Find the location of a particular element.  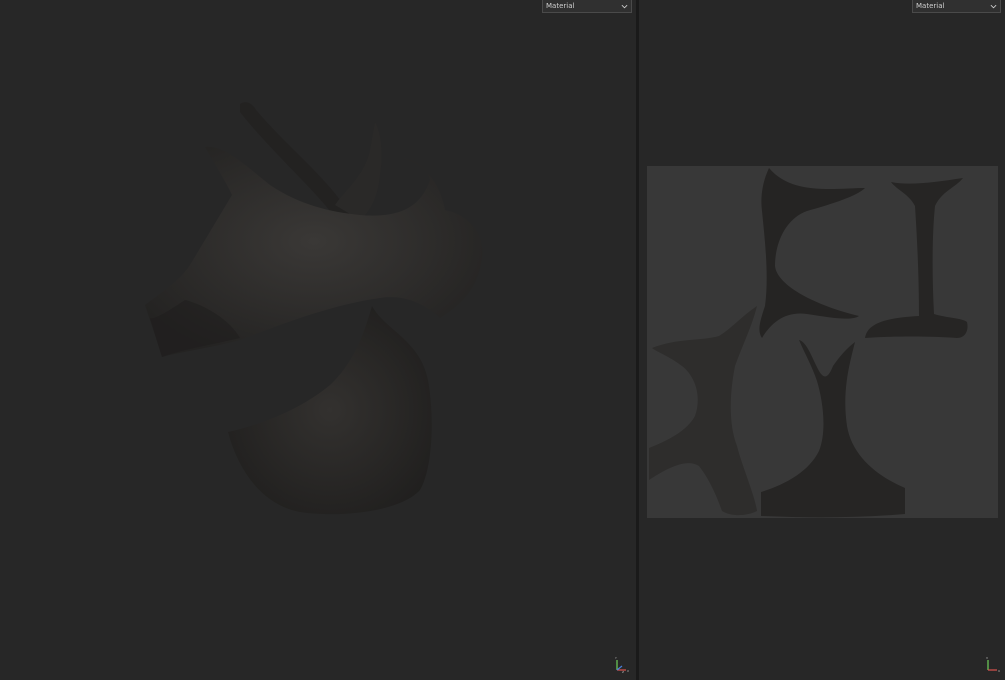

mesh-strap is located at coordinates (358, 171).